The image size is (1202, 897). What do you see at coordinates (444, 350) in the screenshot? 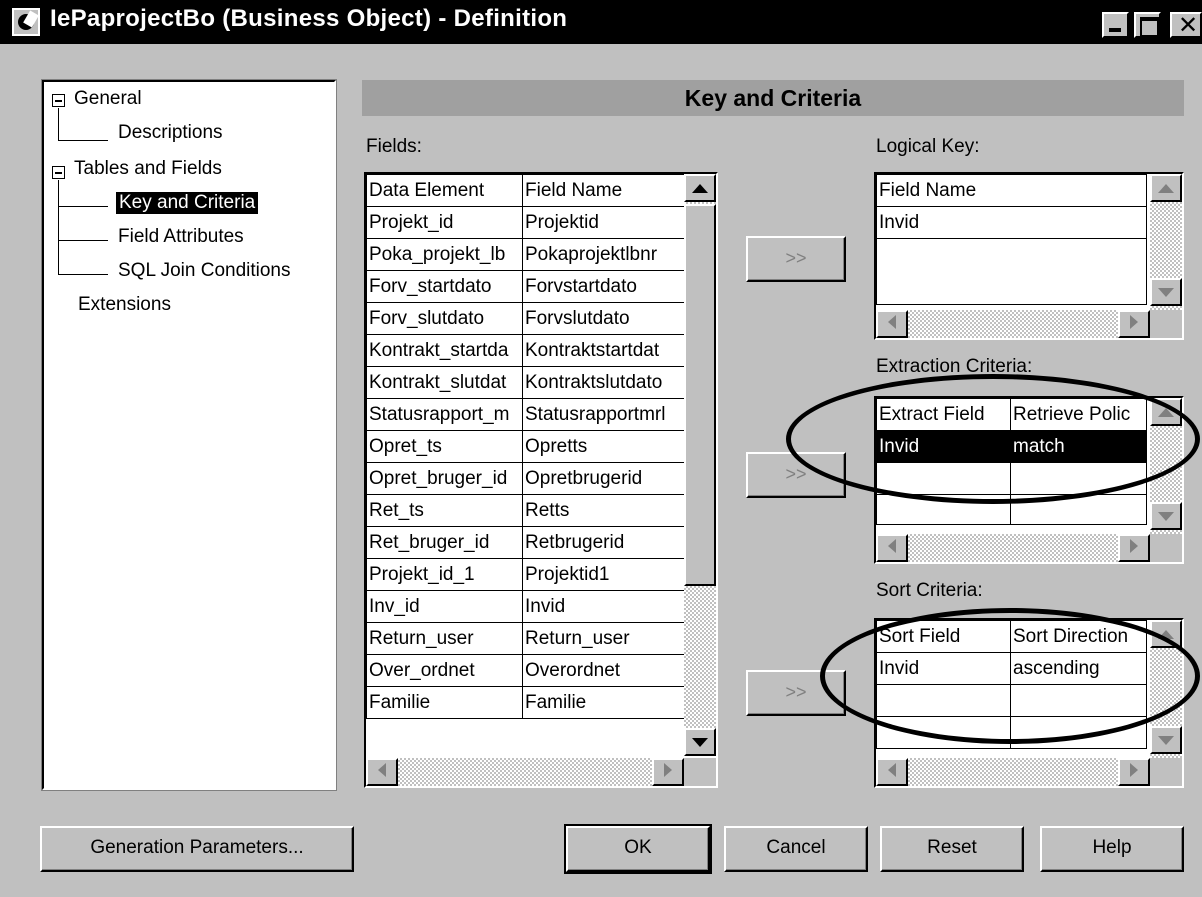
I see `table-cell: Kontrakt_startda` at bounding box center [444, 350].